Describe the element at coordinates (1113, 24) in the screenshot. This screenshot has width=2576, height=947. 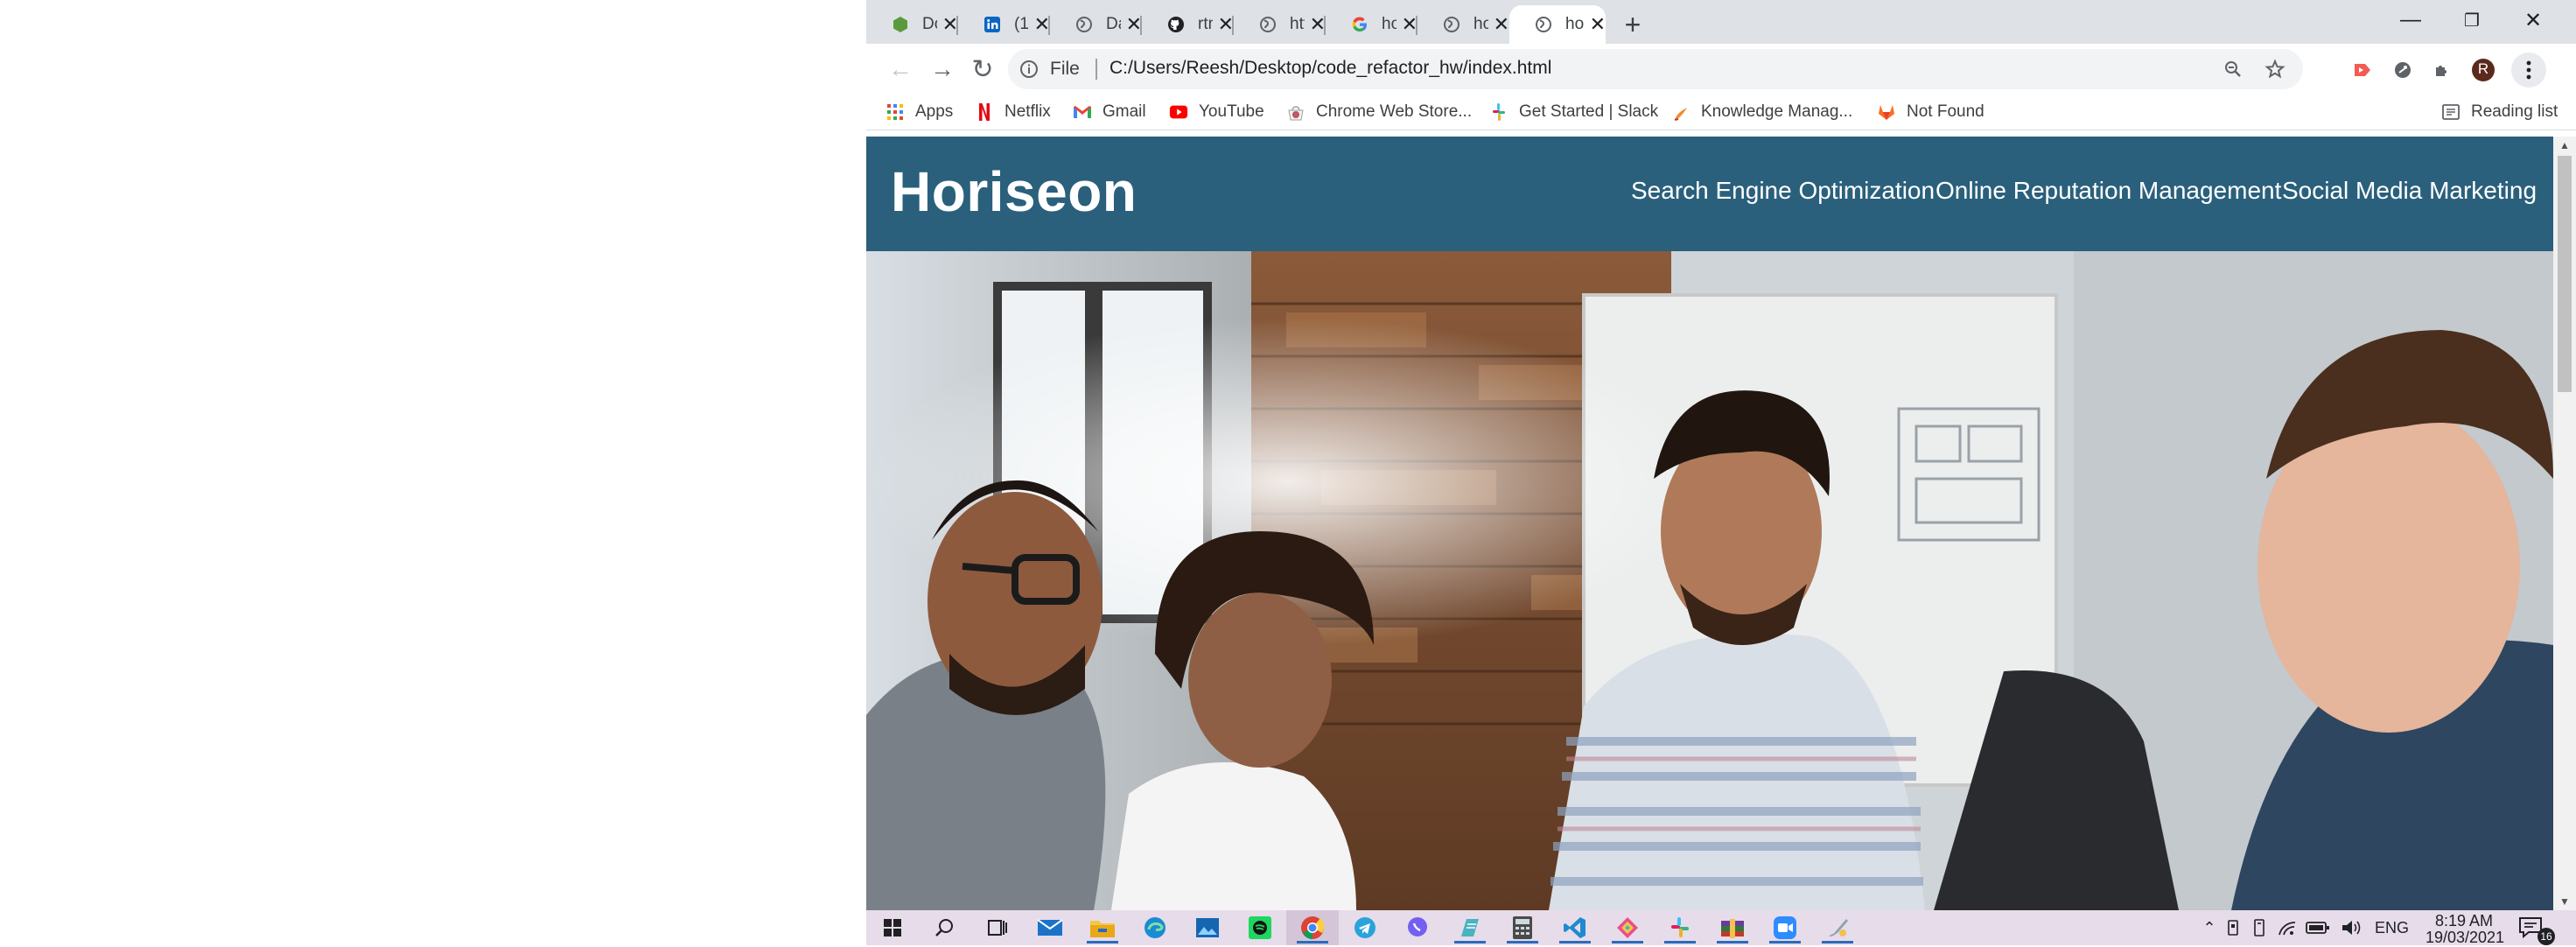
I see `tab-title: Dashboard |` at that location.